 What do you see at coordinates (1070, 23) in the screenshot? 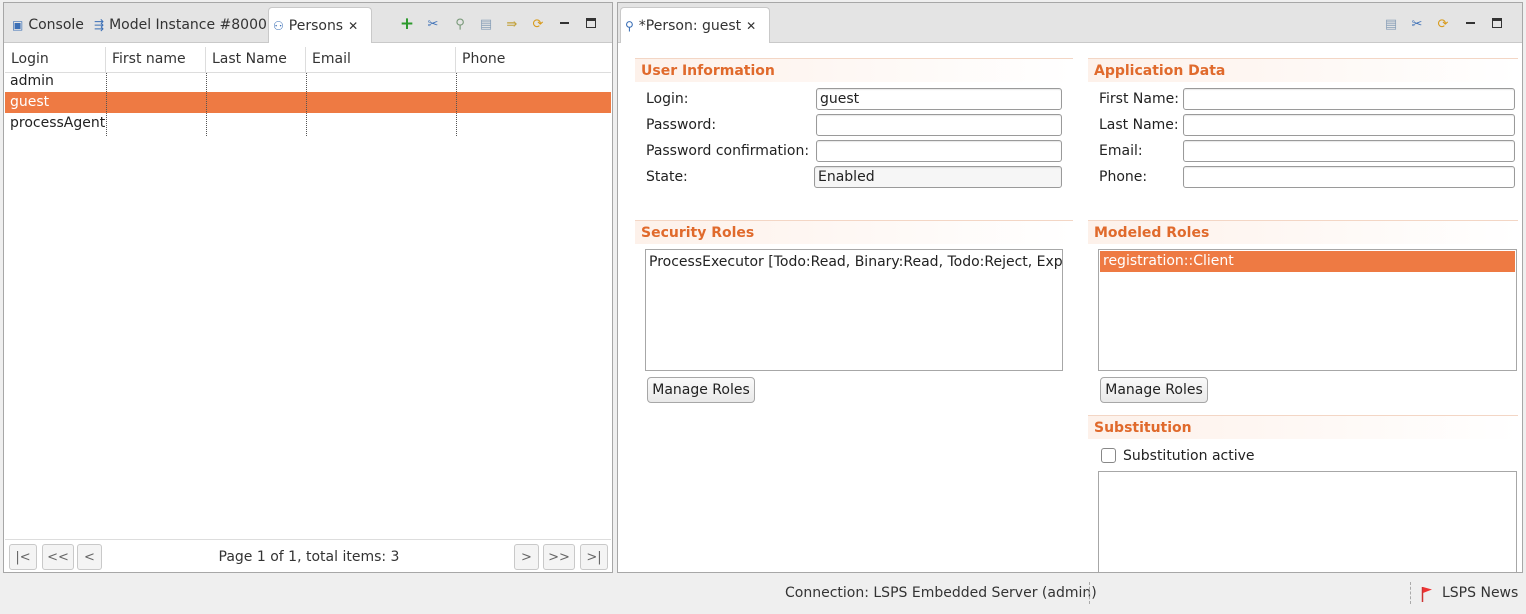
I see `editor-tab-bar: ⚲ *Person: guest ✕ ▤ ✂ ⟳` at bounding box center [1070, 23].